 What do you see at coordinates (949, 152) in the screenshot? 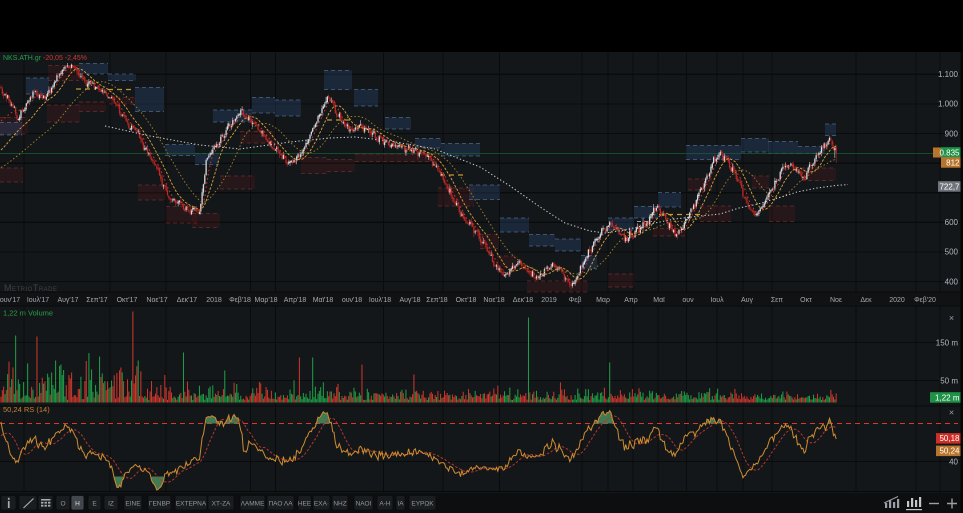
I see `svg-text: 0.835` at bounding box center [949, 152].